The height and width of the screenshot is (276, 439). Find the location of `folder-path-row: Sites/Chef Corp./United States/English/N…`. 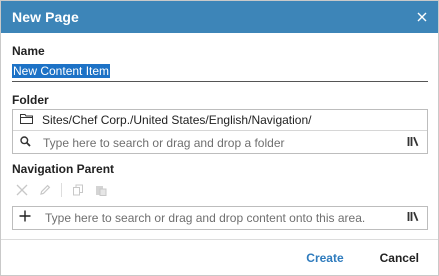

folder-path-row: Sites/Chef Corp./United States/English/N… is located at coordinates (220, 119).